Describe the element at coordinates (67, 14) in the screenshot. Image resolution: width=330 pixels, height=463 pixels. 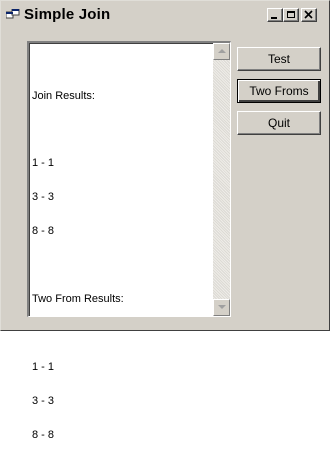
I see `window-title: Simple Join` at that location.